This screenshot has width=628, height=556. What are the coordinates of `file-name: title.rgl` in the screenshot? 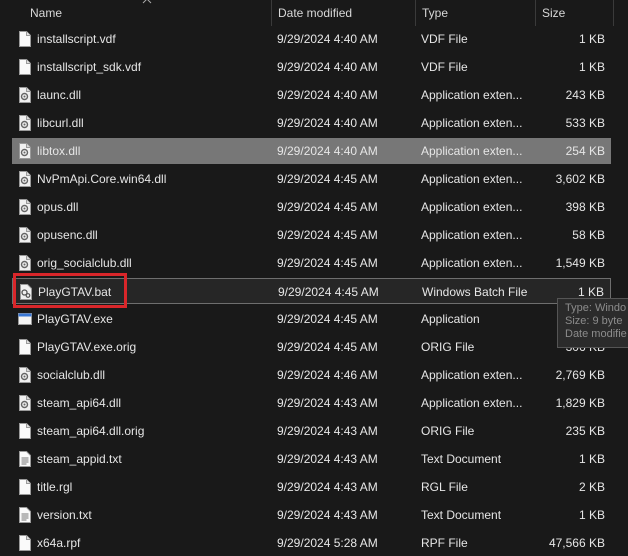 It's located at (55, 487).